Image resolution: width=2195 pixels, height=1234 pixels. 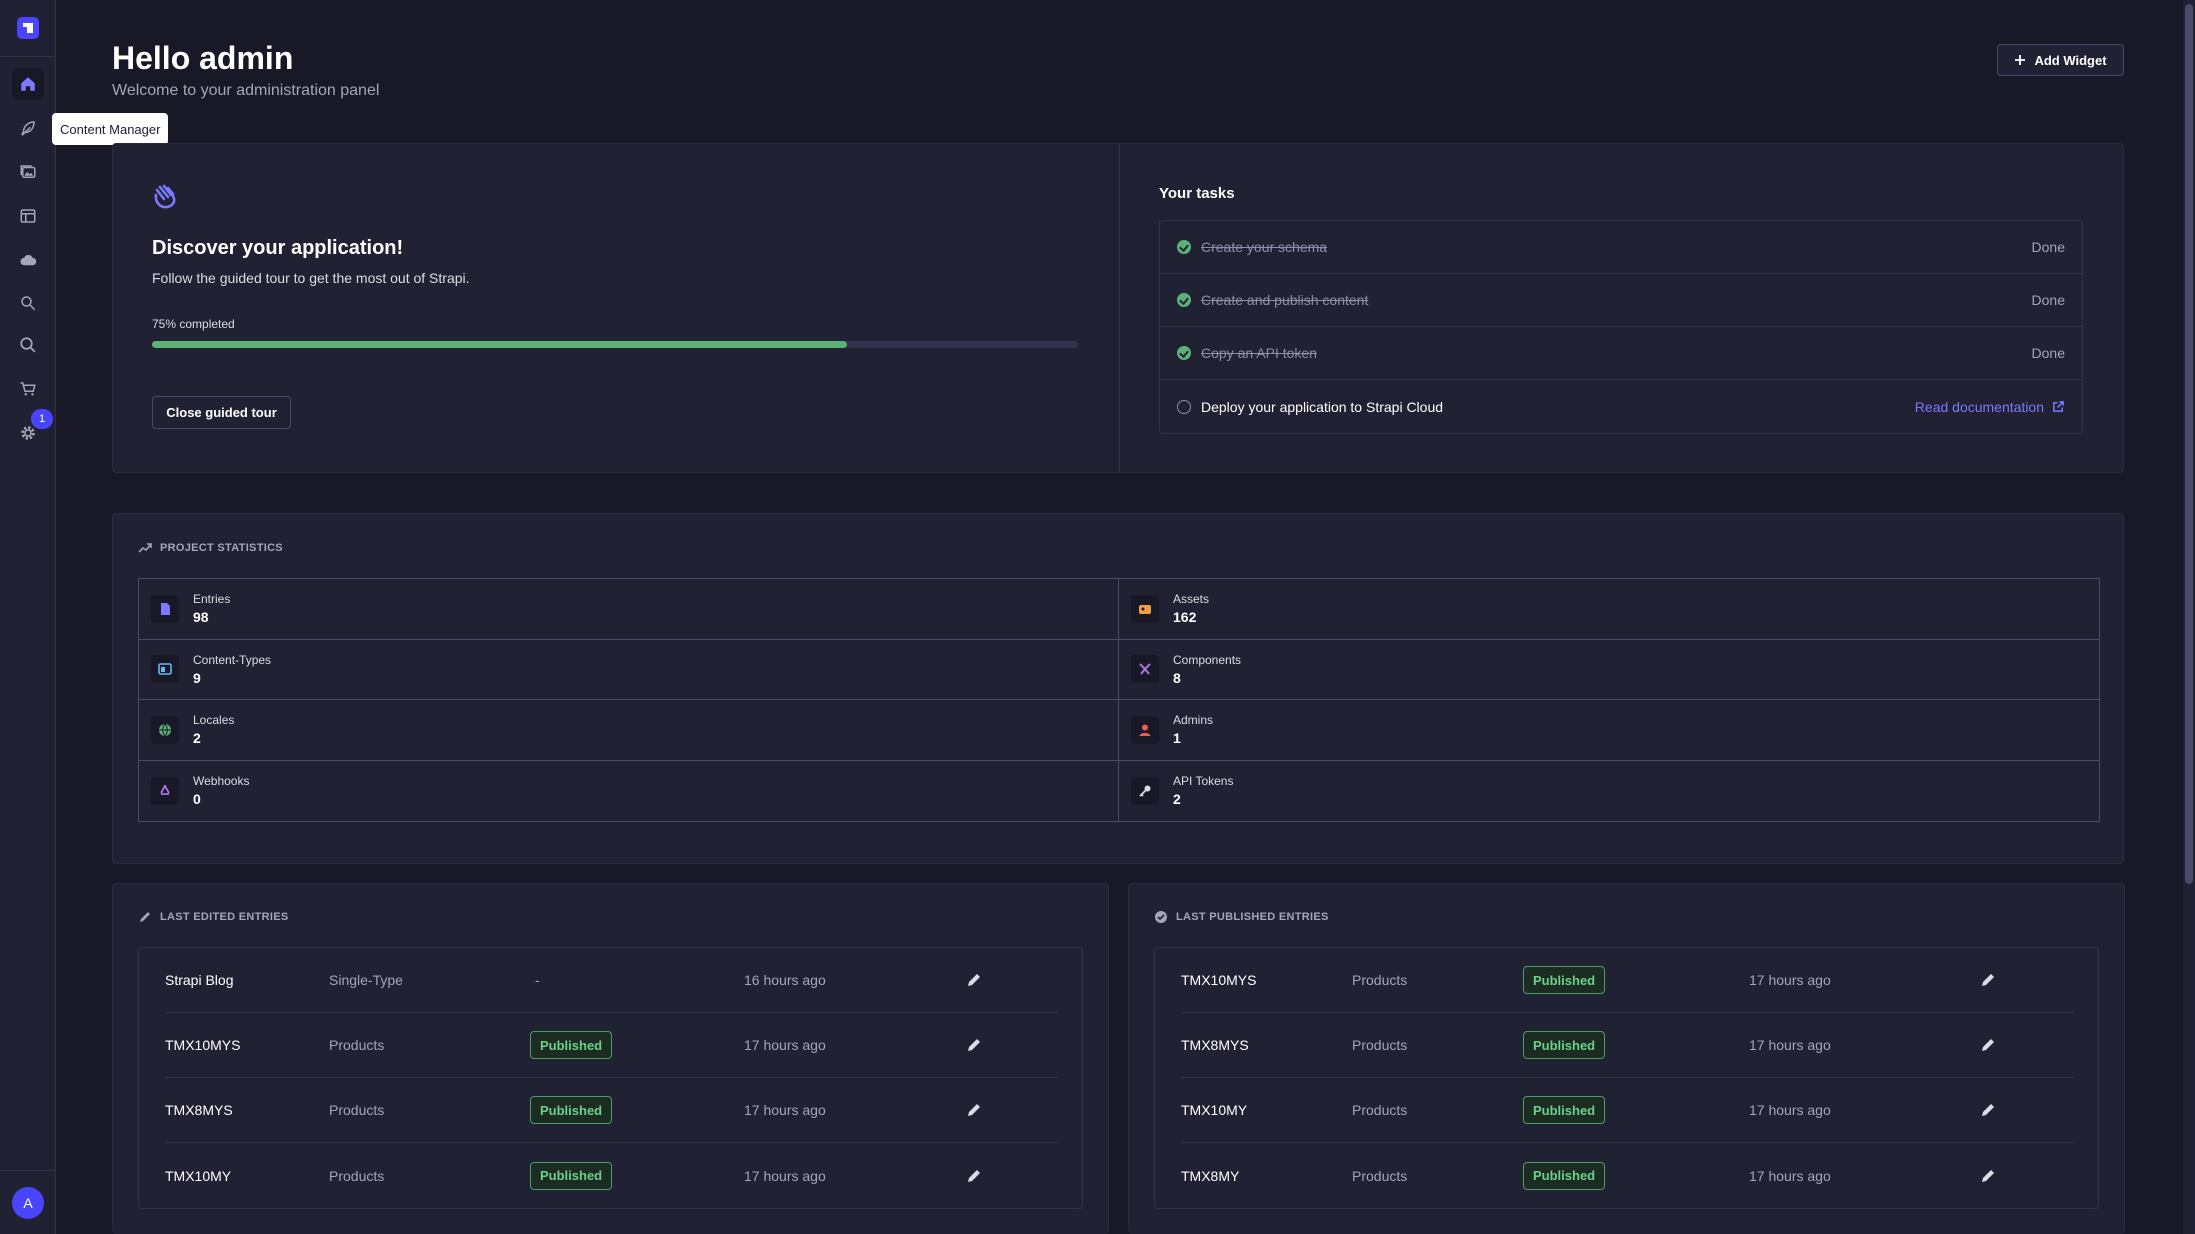 What do you see at coordinates (28, 1203) in the screenshot?
I see `user-avatar: A` at bounding box center [28, 1203].